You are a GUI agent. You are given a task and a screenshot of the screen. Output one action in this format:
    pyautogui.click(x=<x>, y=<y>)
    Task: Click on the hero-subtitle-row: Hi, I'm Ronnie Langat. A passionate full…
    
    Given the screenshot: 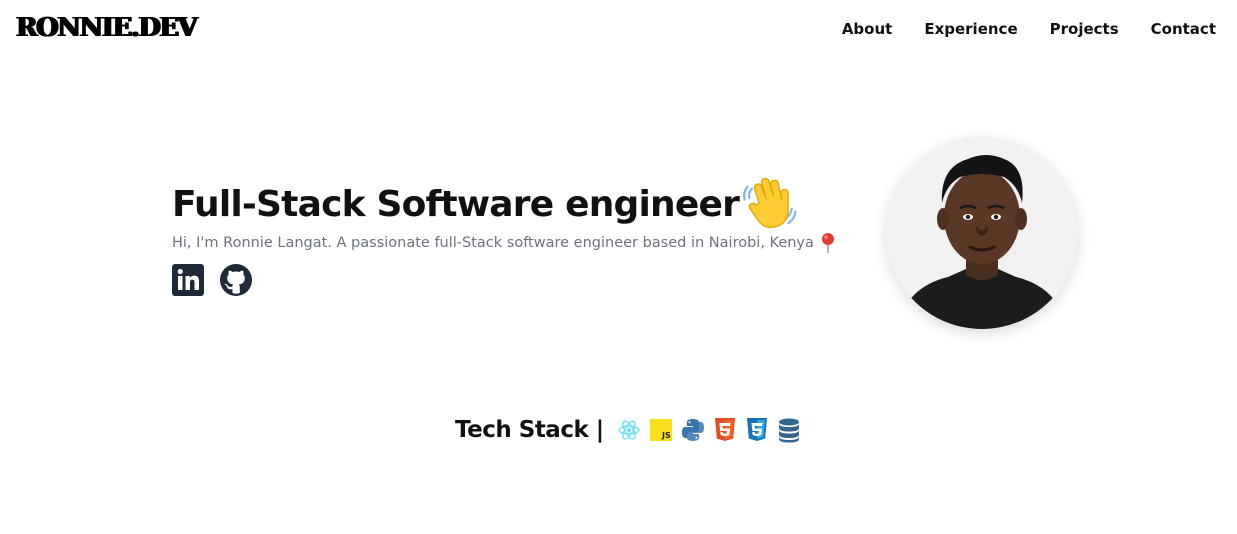 What is the action you would take?
    pyautogui.click(x=505, y=243)
    